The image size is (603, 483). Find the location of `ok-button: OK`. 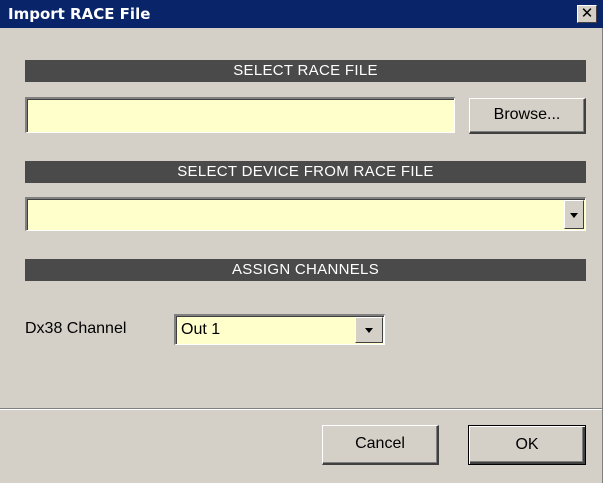

ok-button: OK is located at coordinates (527, 445).